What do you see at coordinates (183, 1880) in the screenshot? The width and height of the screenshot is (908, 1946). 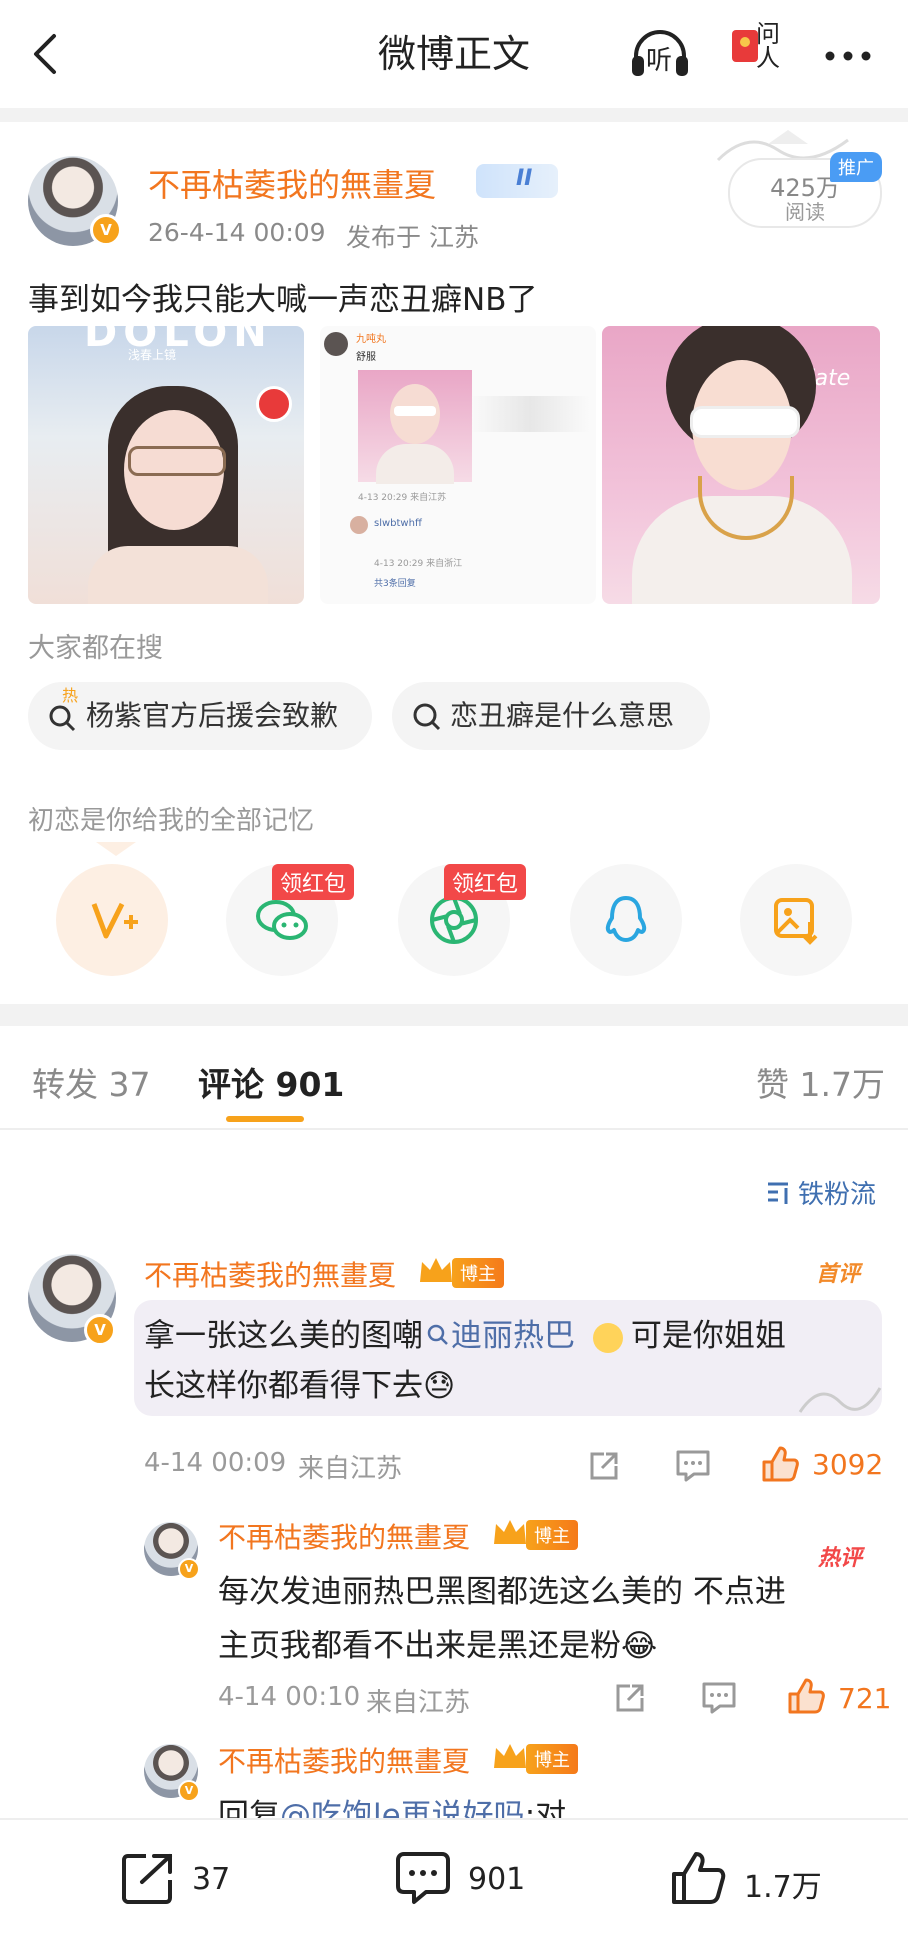 I see `repost-button: 37` at bounding box center [183, 1880].